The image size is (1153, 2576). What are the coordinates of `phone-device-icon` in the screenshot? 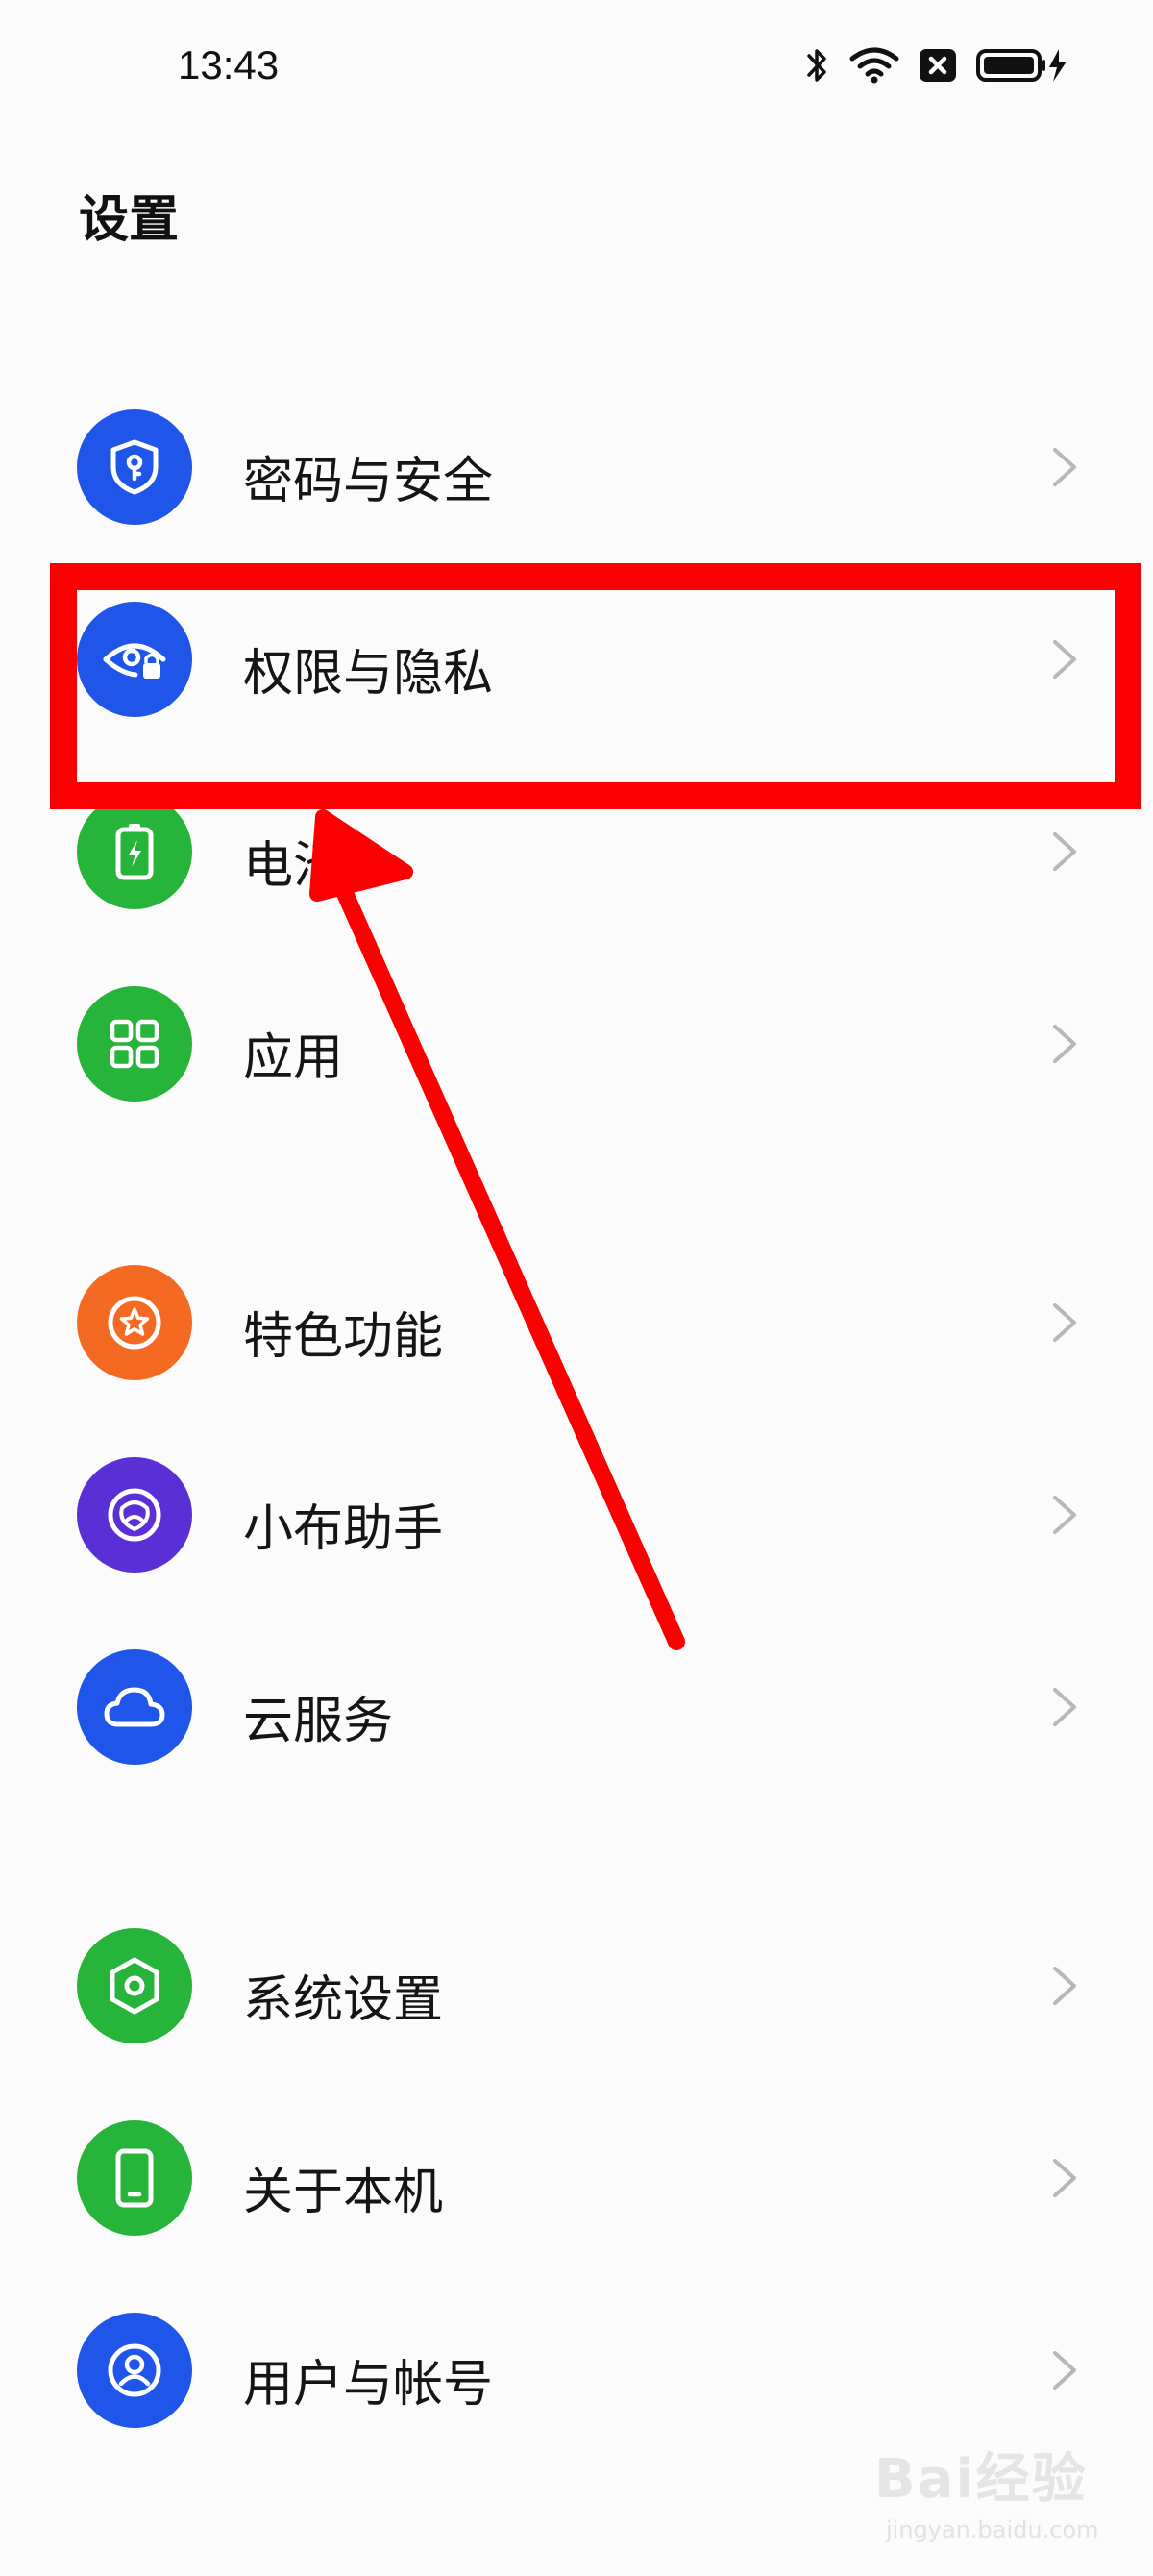 It's located at (135, 2178).